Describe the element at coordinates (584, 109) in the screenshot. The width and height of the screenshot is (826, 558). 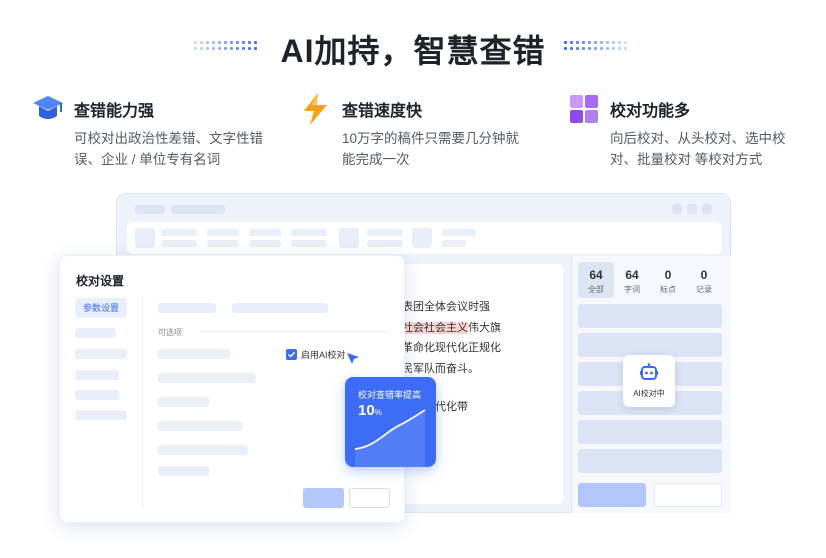
I see `grid-blocks-icon` at that location.